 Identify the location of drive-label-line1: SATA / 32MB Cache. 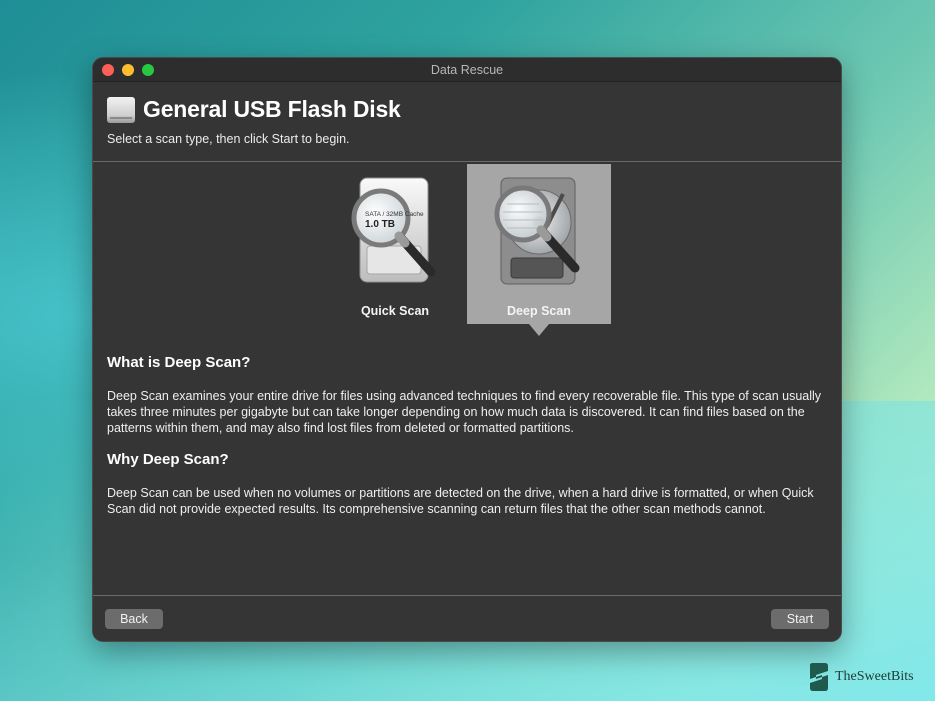
(394, 214).